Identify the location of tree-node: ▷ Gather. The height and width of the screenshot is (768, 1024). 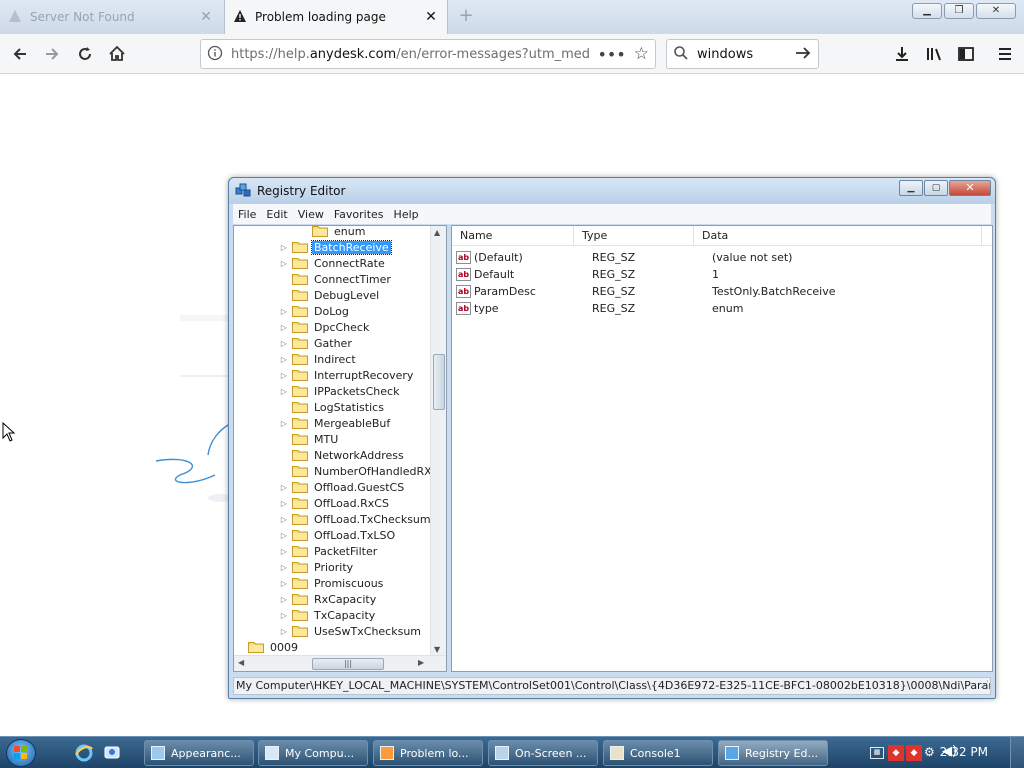
(316, 343).